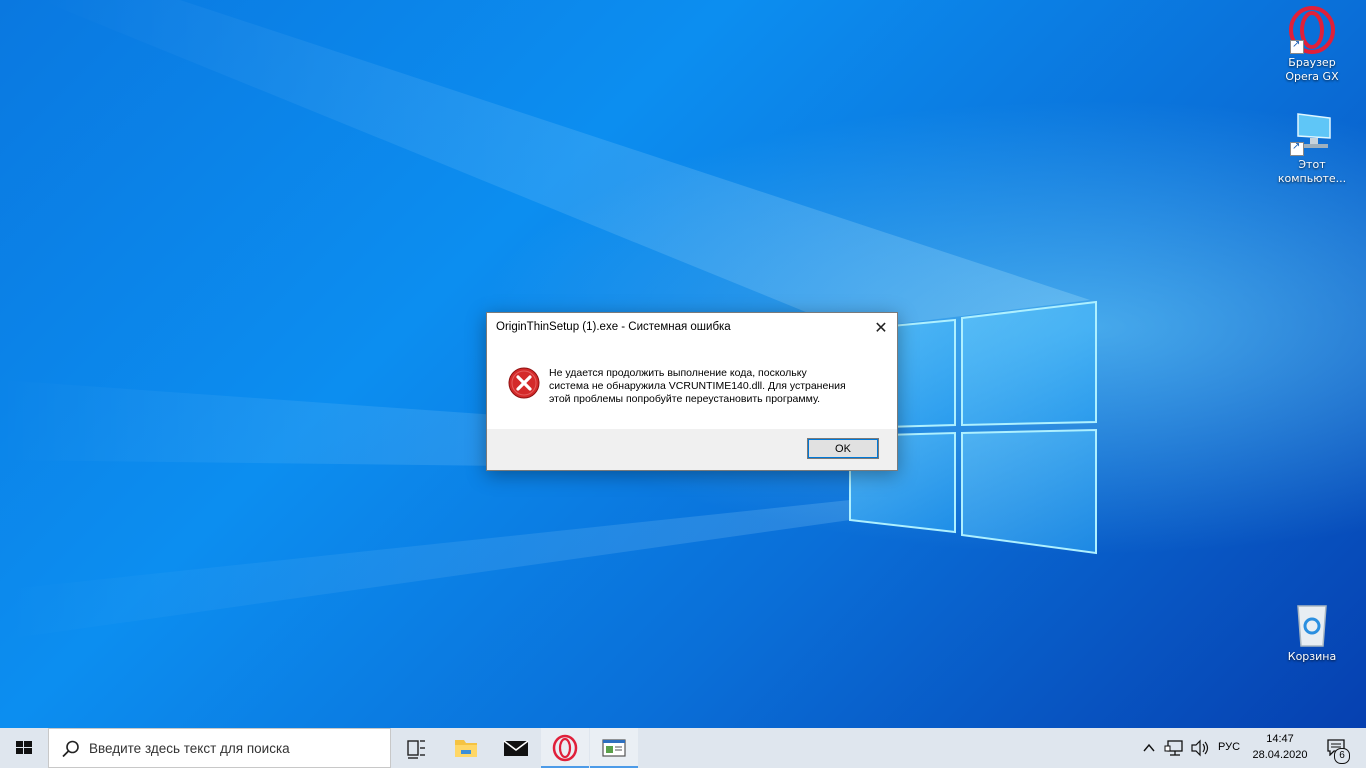 This screenshot has width=1366, height=772. I want to click on task-view-icon, so click(416, 749).